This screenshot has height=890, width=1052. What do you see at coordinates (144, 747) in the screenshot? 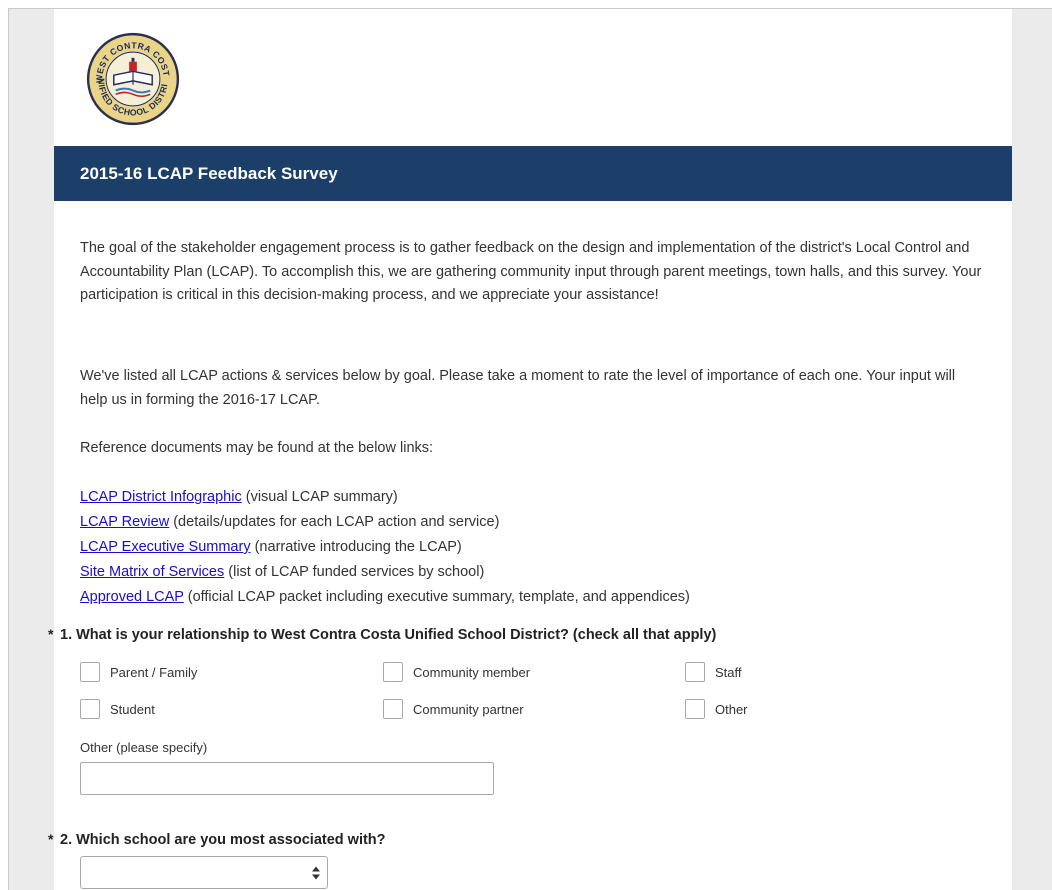
I see `other-specify-label: Other (please specify)` at bounding box center [144, 747].